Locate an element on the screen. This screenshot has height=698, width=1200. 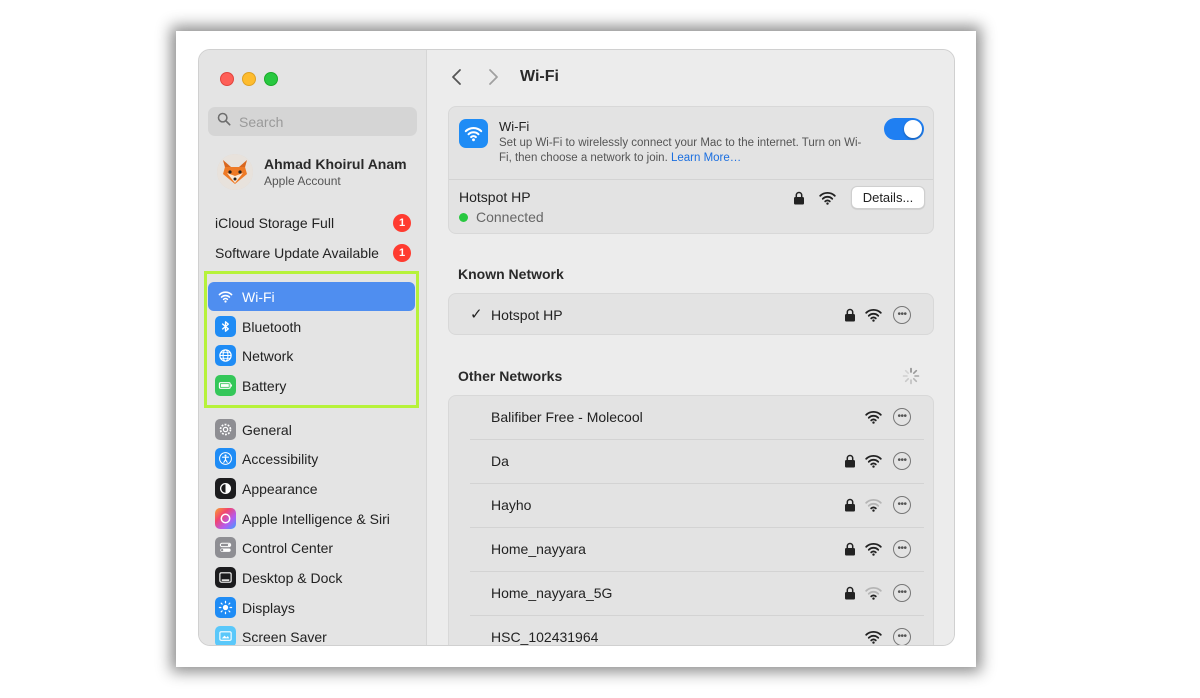
wifi-toggle is located at coordinates (904, 129).